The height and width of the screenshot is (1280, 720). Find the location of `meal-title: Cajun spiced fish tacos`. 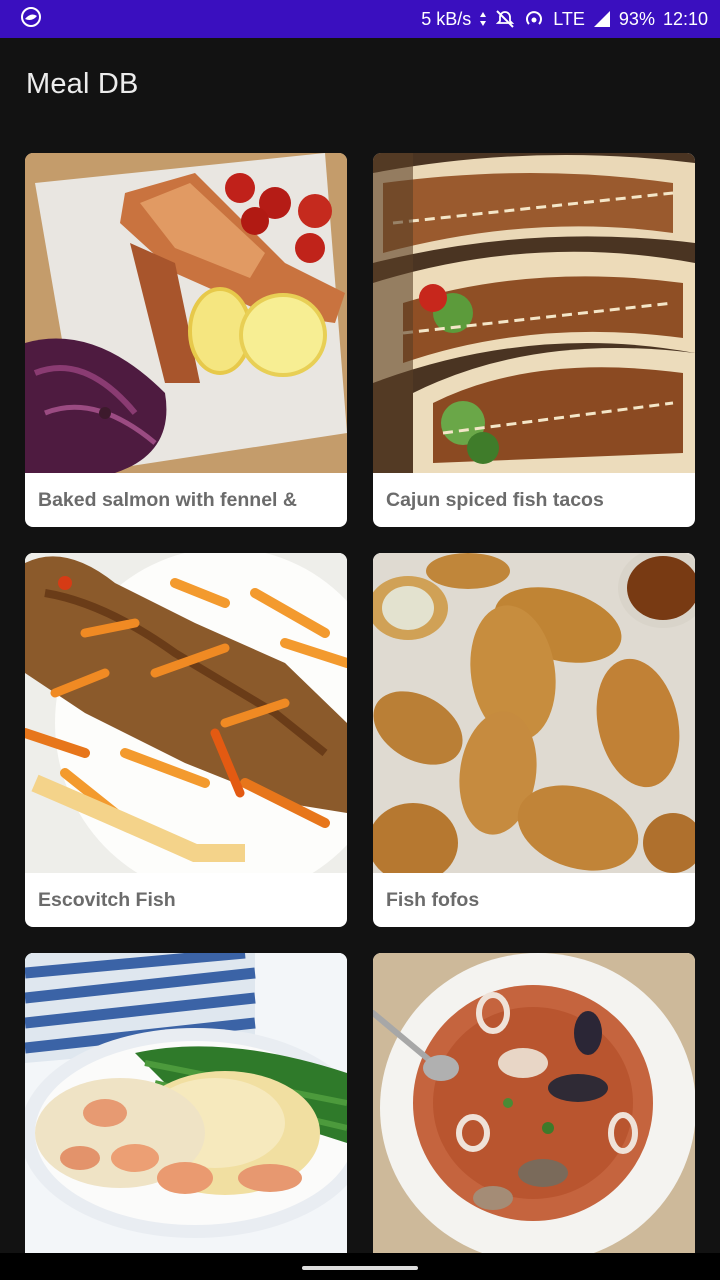

meal-title: Cajun spiced fish tacos is located at coordinates (495, 499).